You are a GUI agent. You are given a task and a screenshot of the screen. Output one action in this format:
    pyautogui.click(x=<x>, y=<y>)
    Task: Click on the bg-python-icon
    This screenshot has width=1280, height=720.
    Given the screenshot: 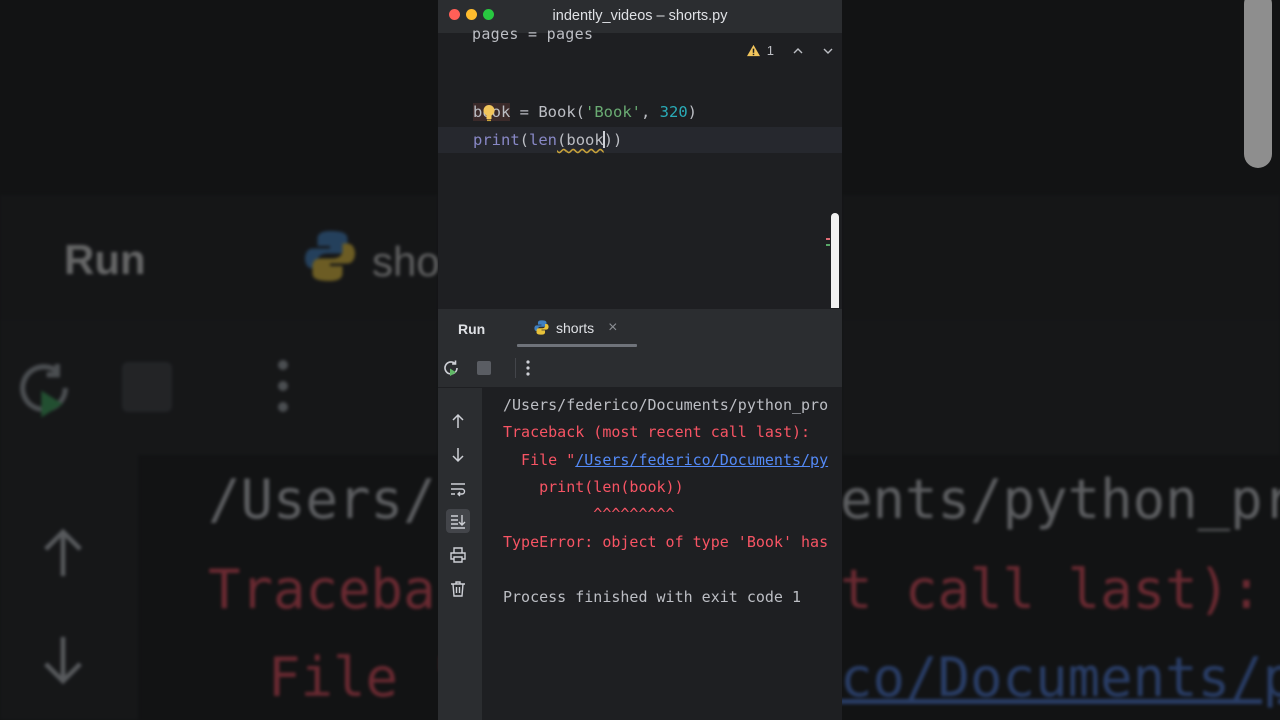 What is the action you would take?
    pyautogui.click(x=330, y=256)
    